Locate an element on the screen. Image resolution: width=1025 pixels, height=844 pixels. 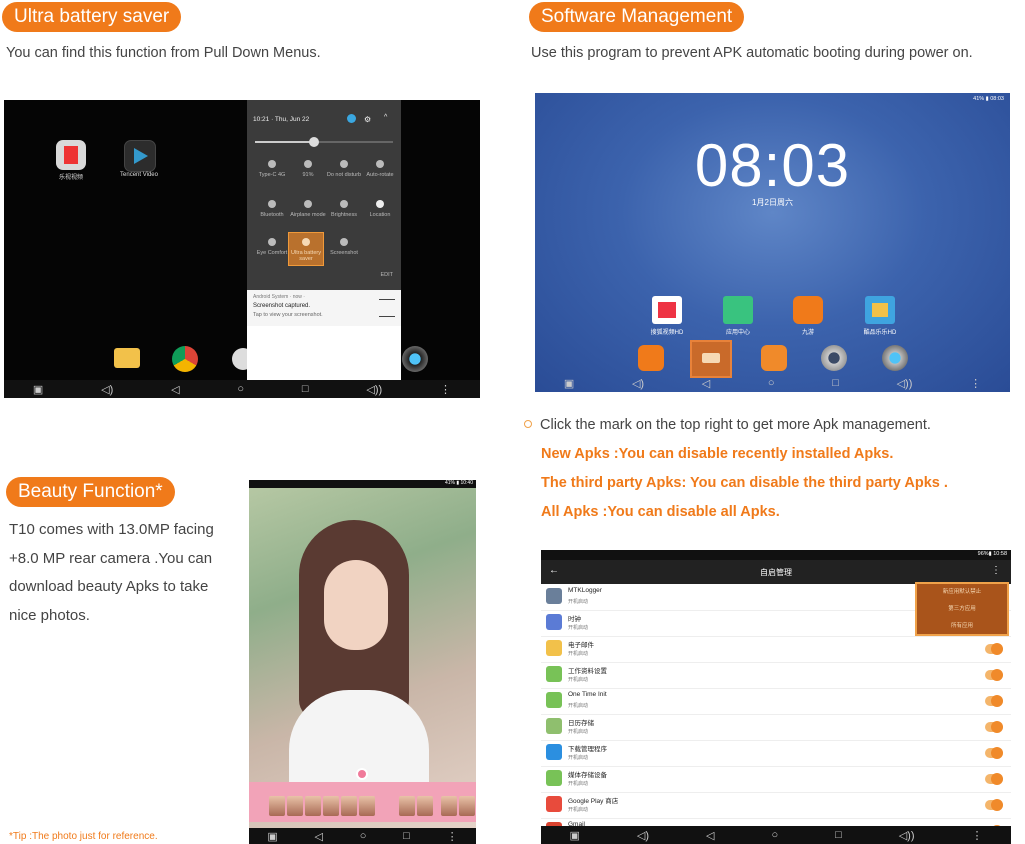
settings-gear-icon: ⚙ is located at coordinates (367, 119).